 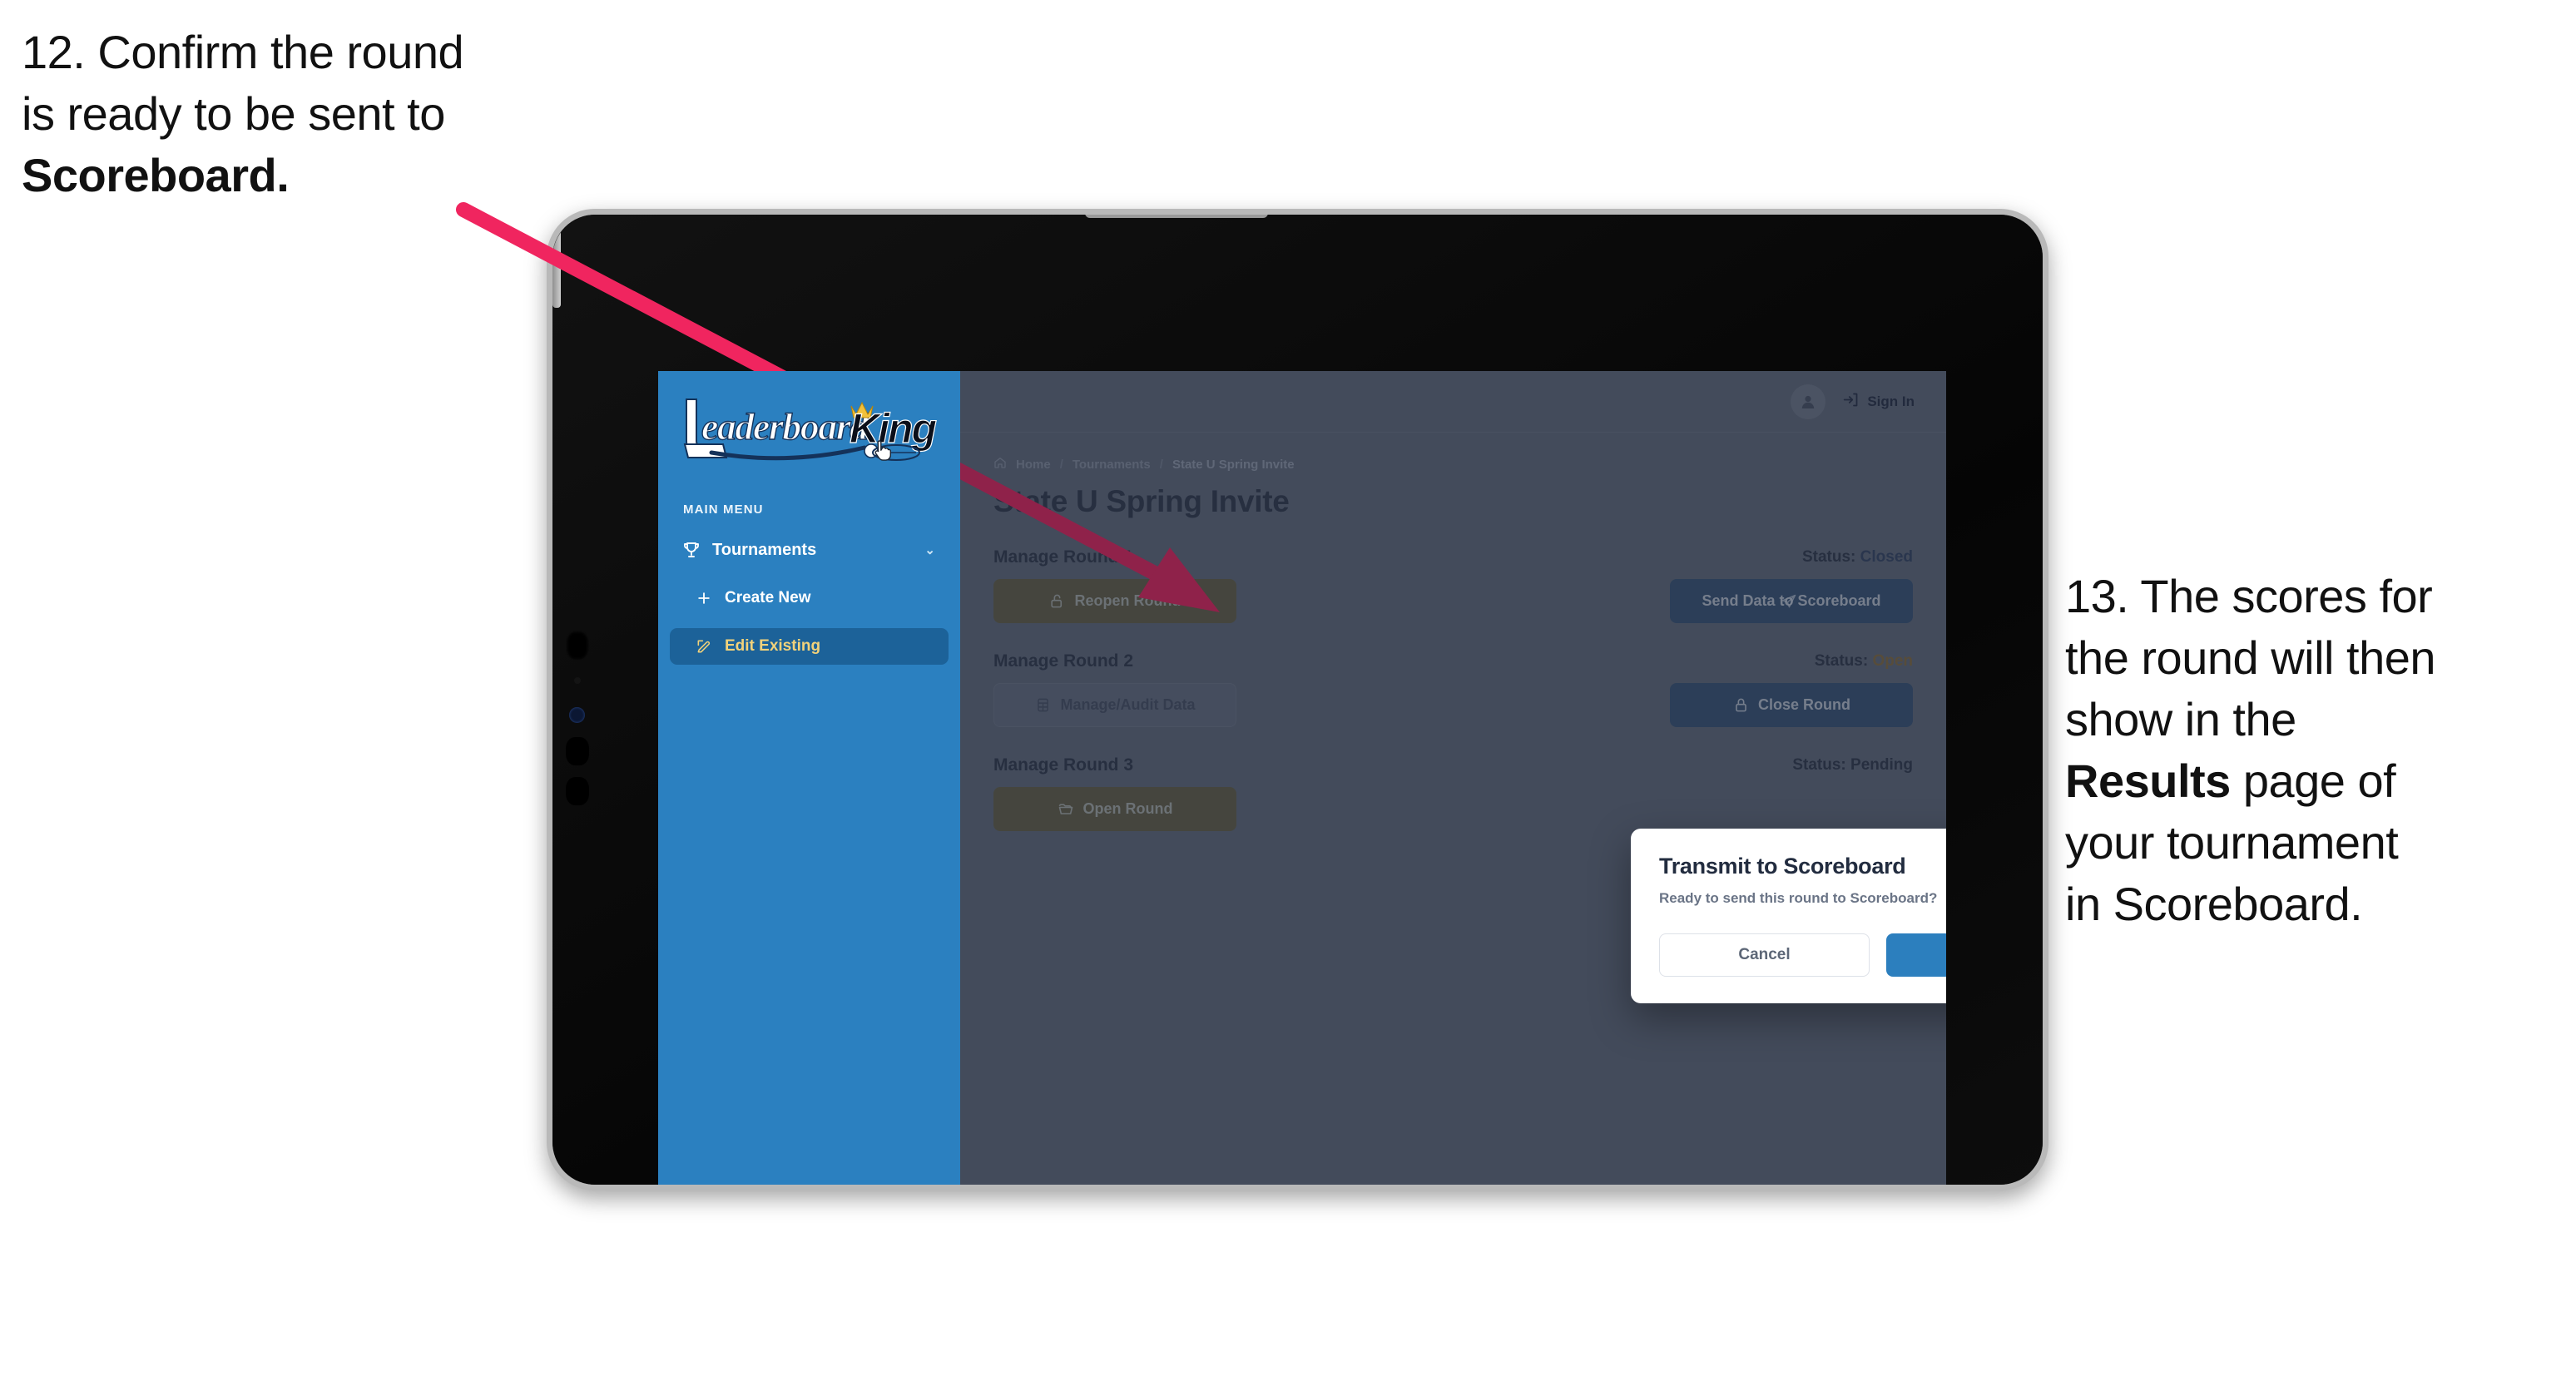 I want to click on dialog-actions: Cancel Confirm, so click(x=1802, y=955).